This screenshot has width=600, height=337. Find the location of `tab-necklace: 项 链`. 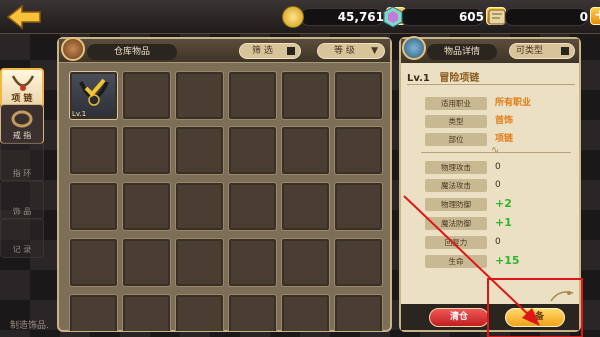

tab-necklace: 项 链 is located at coordinates (22, 88).